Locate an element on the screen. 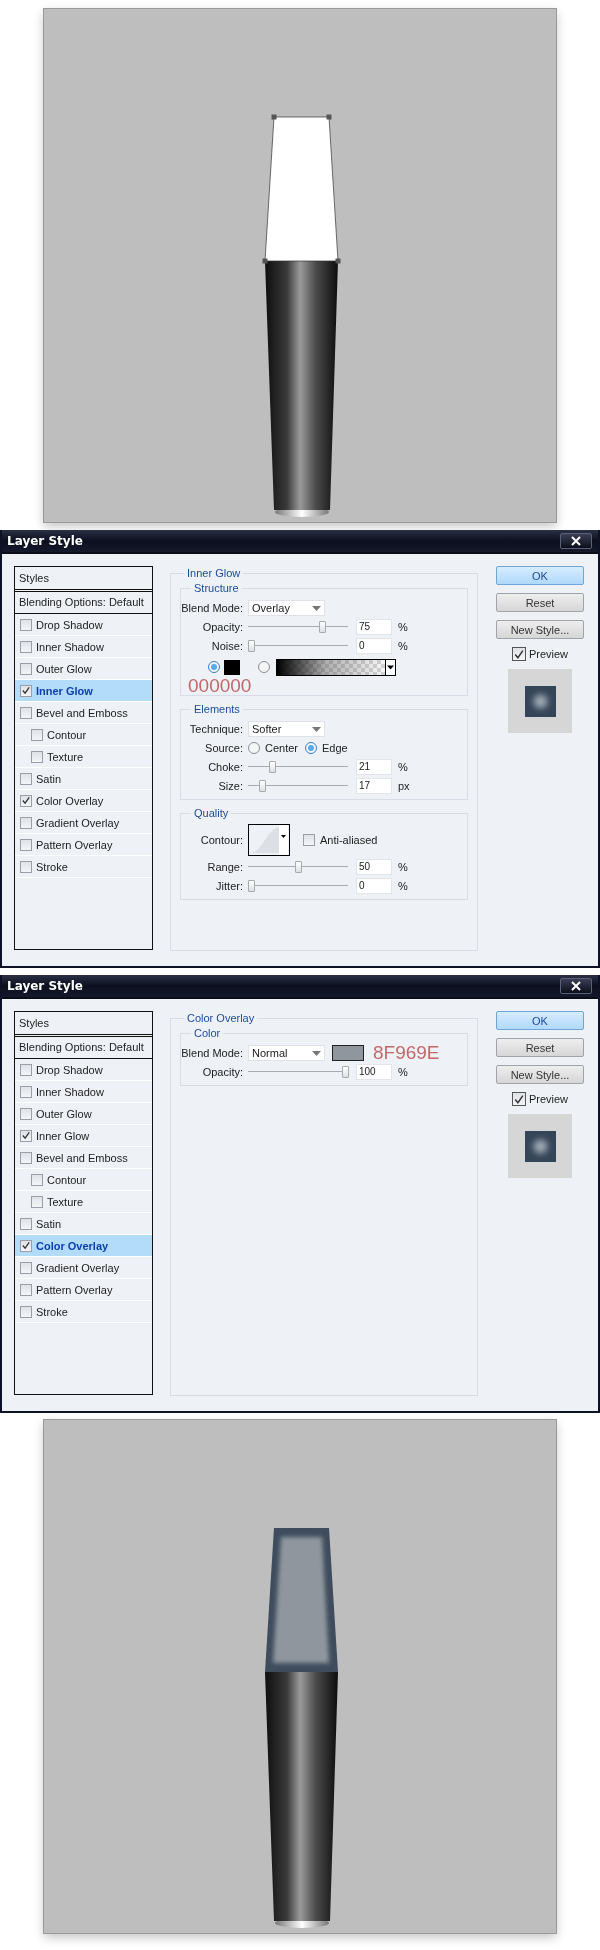 Image resolution: width=600 pixels, height=1950 pixels. checkbox-label: Preview is located at coordinates (548, 654).